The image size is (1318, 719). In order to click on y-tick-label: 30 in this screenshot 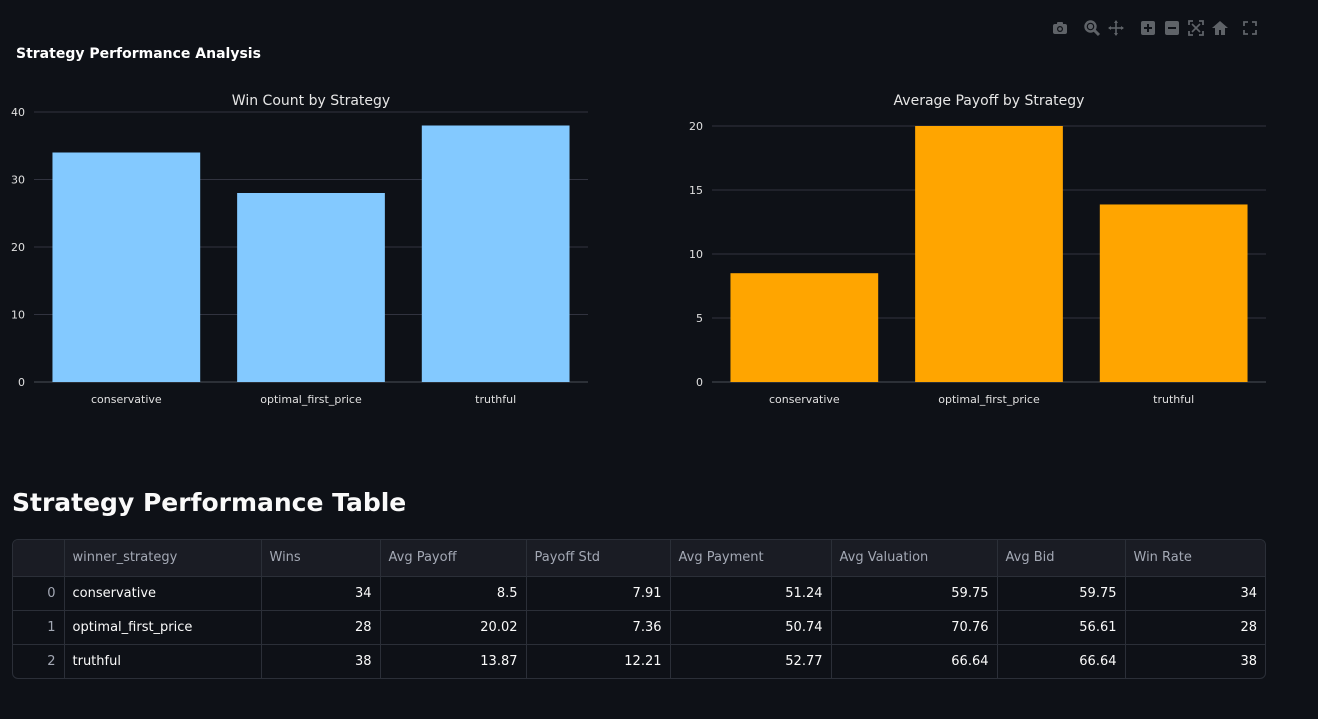, I will do `click(18, 180)`.